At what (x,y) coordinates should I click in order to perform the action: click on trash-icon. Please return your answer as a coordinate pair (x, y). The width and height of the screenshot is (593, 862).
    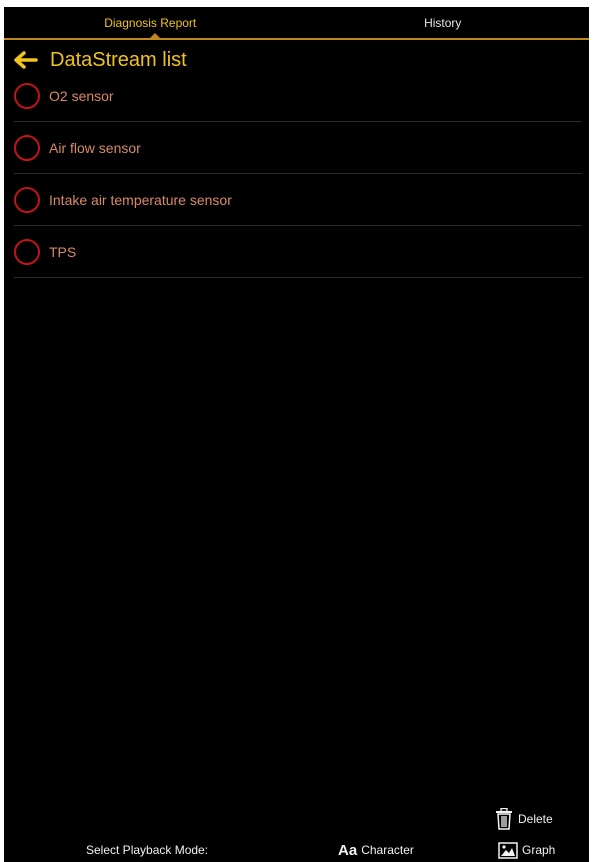
    Looking at the image, I should click on (504, 819).